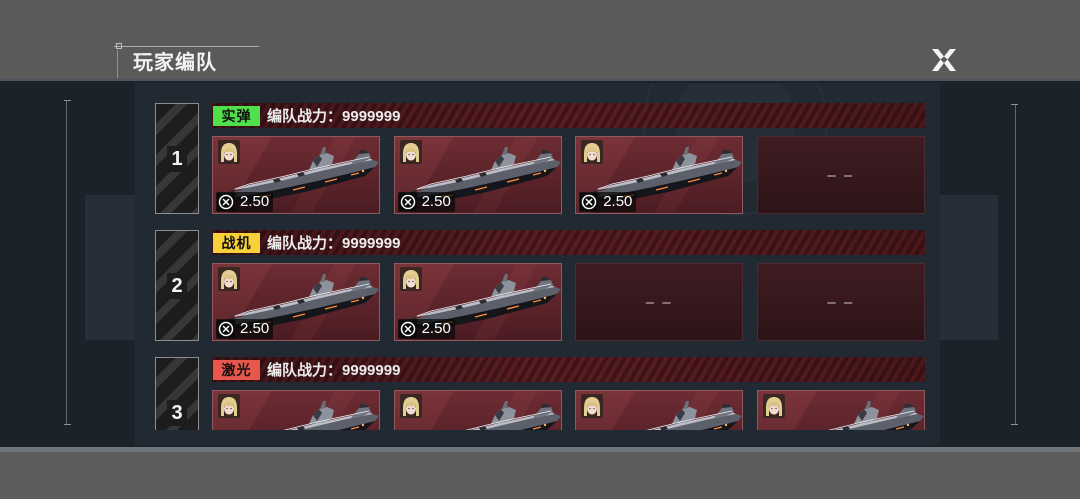 This screenshot has height=499, width=1080. I want to click on close-icon, so click(944, 60).